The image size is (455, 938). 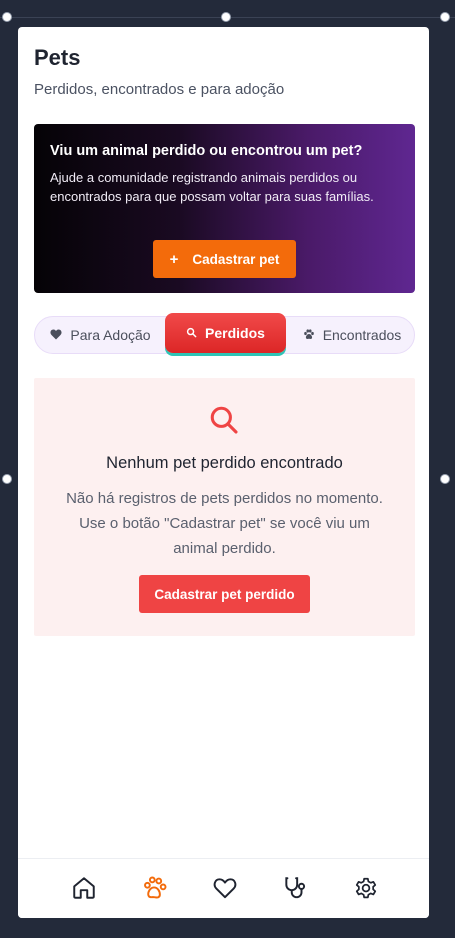 I want to click on resize-handle-middle-left, so click(x=7, y=479).